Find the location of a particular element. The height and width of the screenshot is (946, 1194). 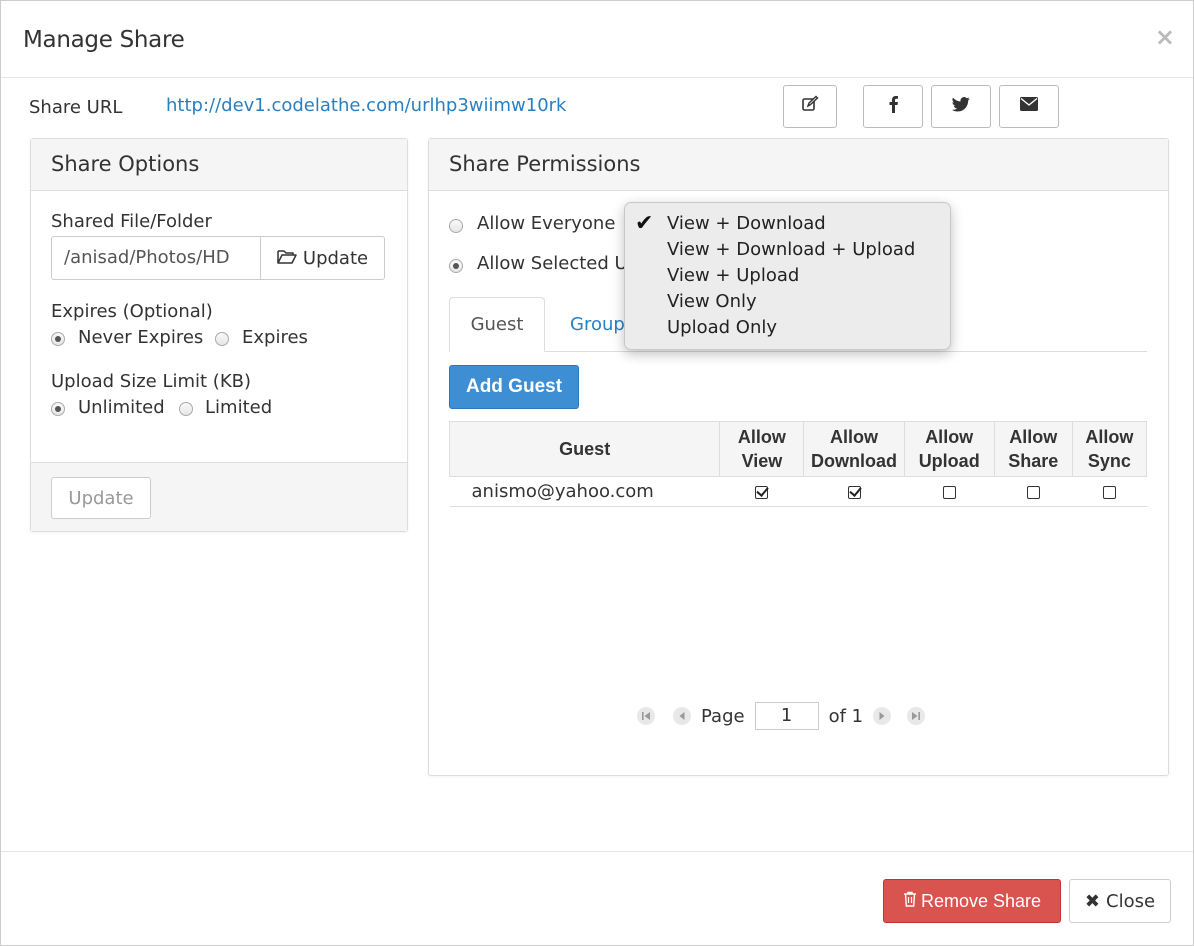

shared-file-label: Shared File/Folder is located at coordinates (131, 221).